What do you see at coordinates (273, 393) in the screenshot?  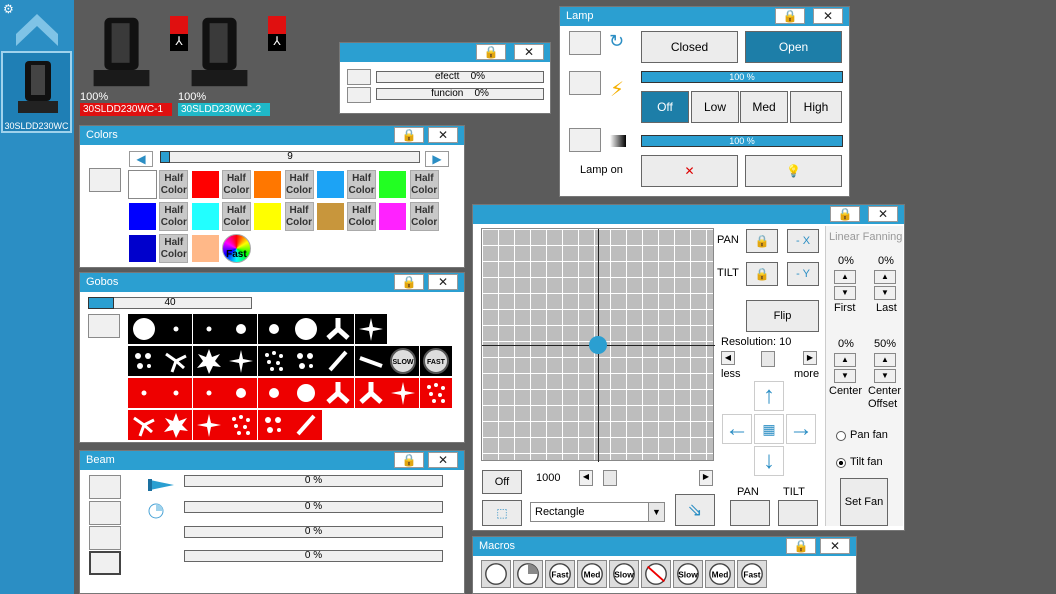 I see `gobo-md-icon` at bounding box center [273, 393].